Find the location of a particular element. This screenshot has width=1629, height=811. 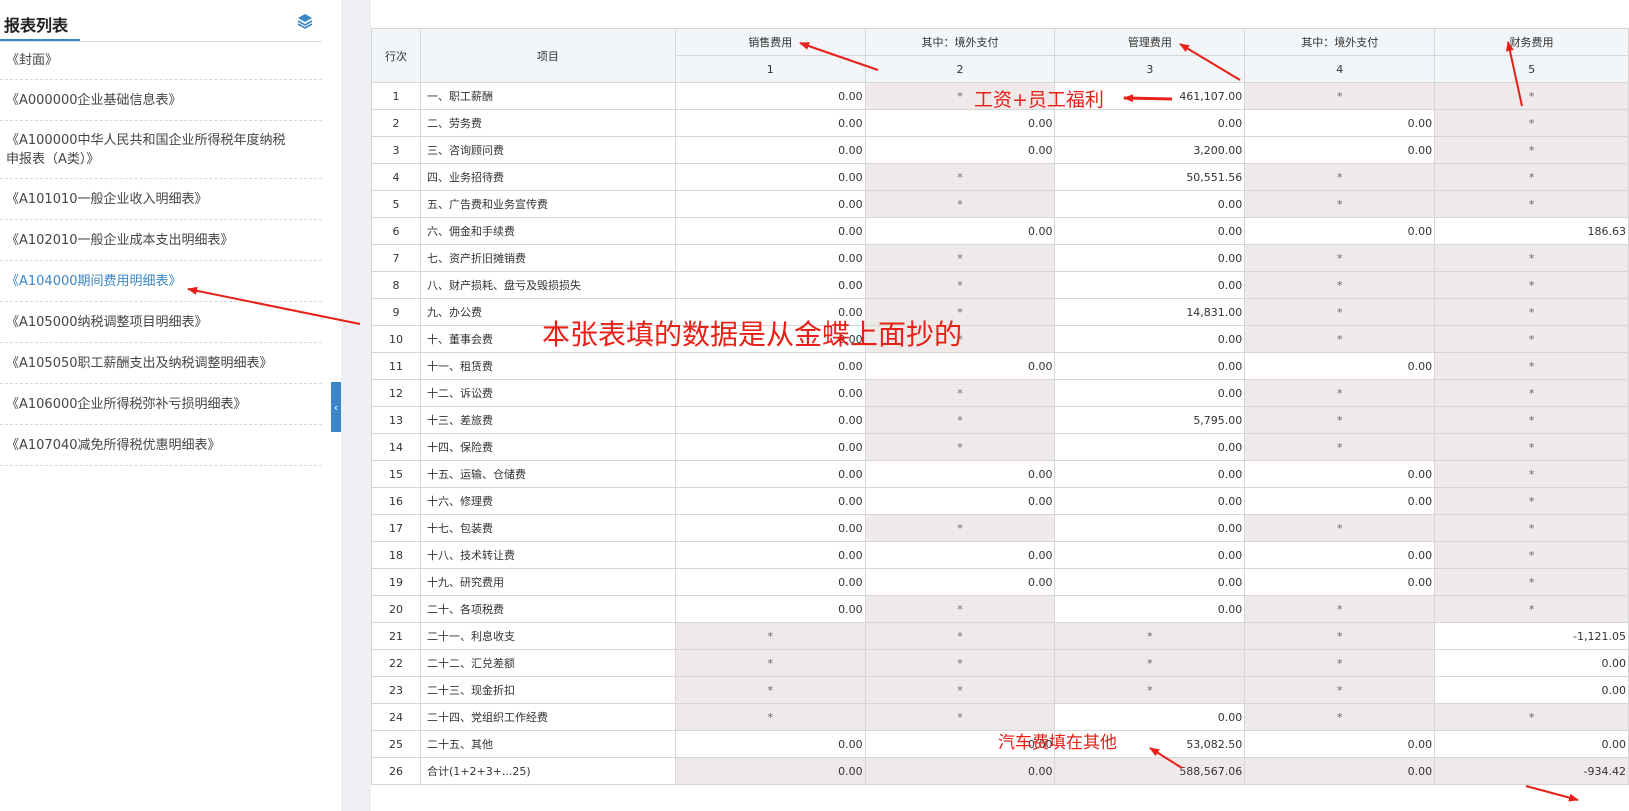

sidebar-report-item: 《A100000中华人民共和国企业所得税年度纳税申报表（A类）》 is located at coordinates (161, 150).